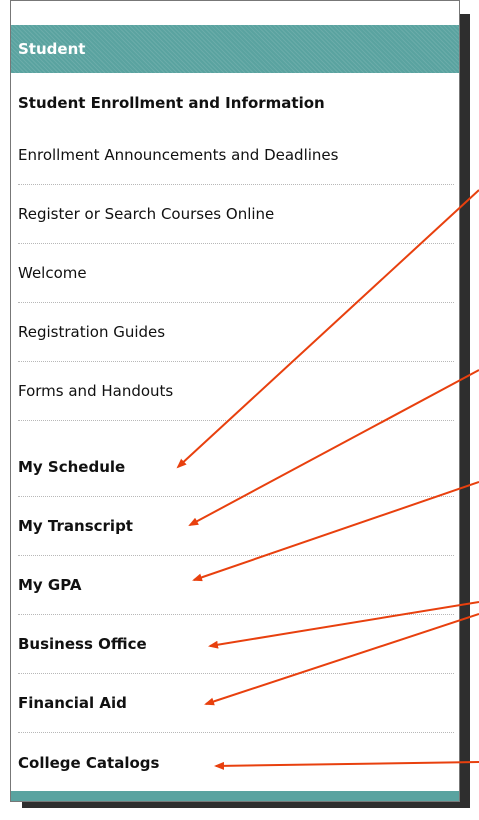 The width and height of the screenshot is (479, 820). Describe the element at coordinates (52, 273) in the screenshot. I see `menu-item-label: Welcome` at that location.